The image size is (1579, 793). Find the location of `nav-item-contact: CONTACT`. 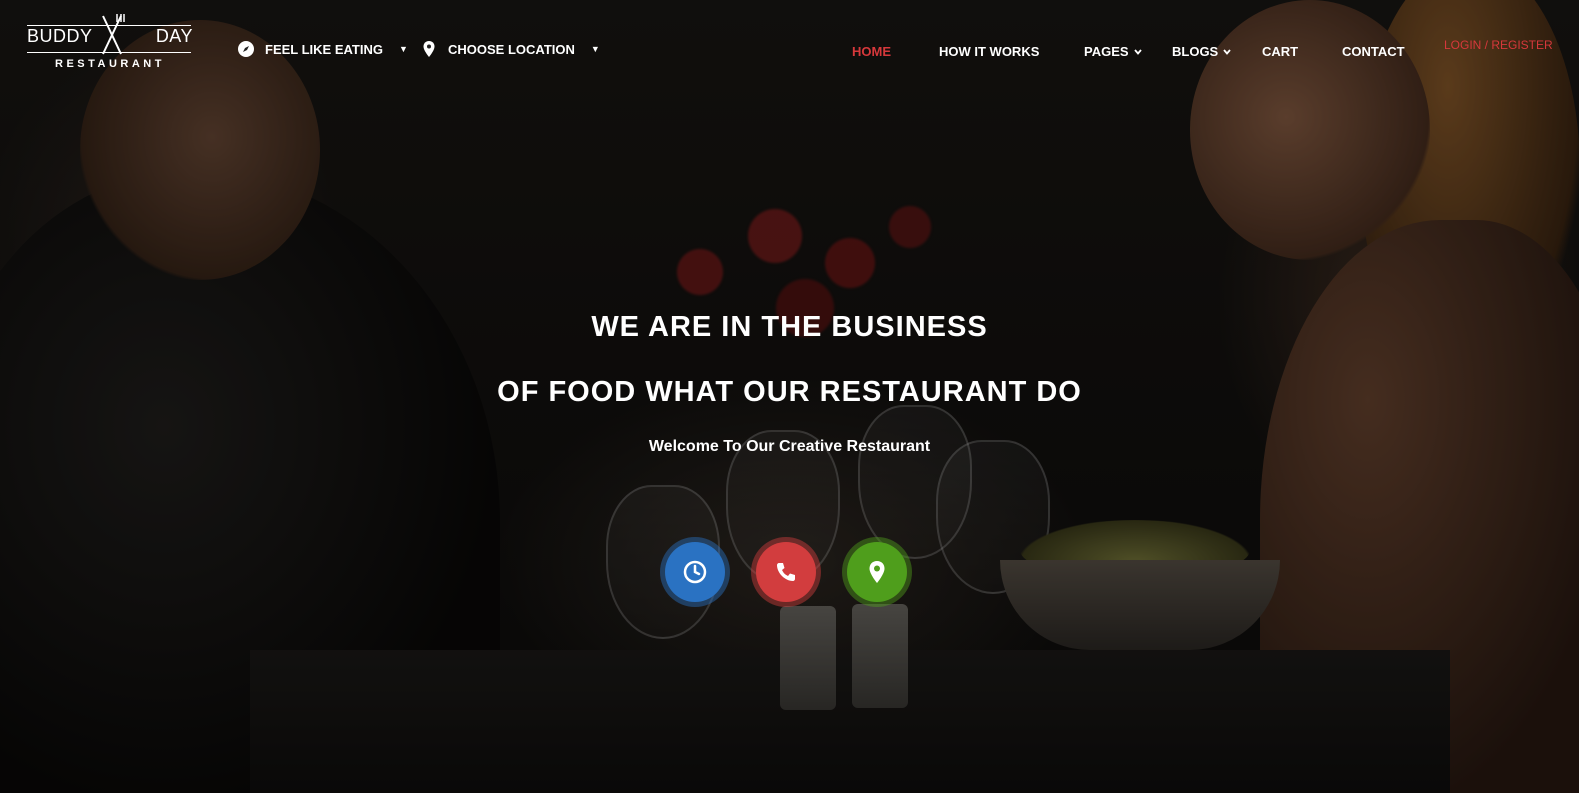

nav-item-contact: CONTACT is located at coordinates (1373, 51).